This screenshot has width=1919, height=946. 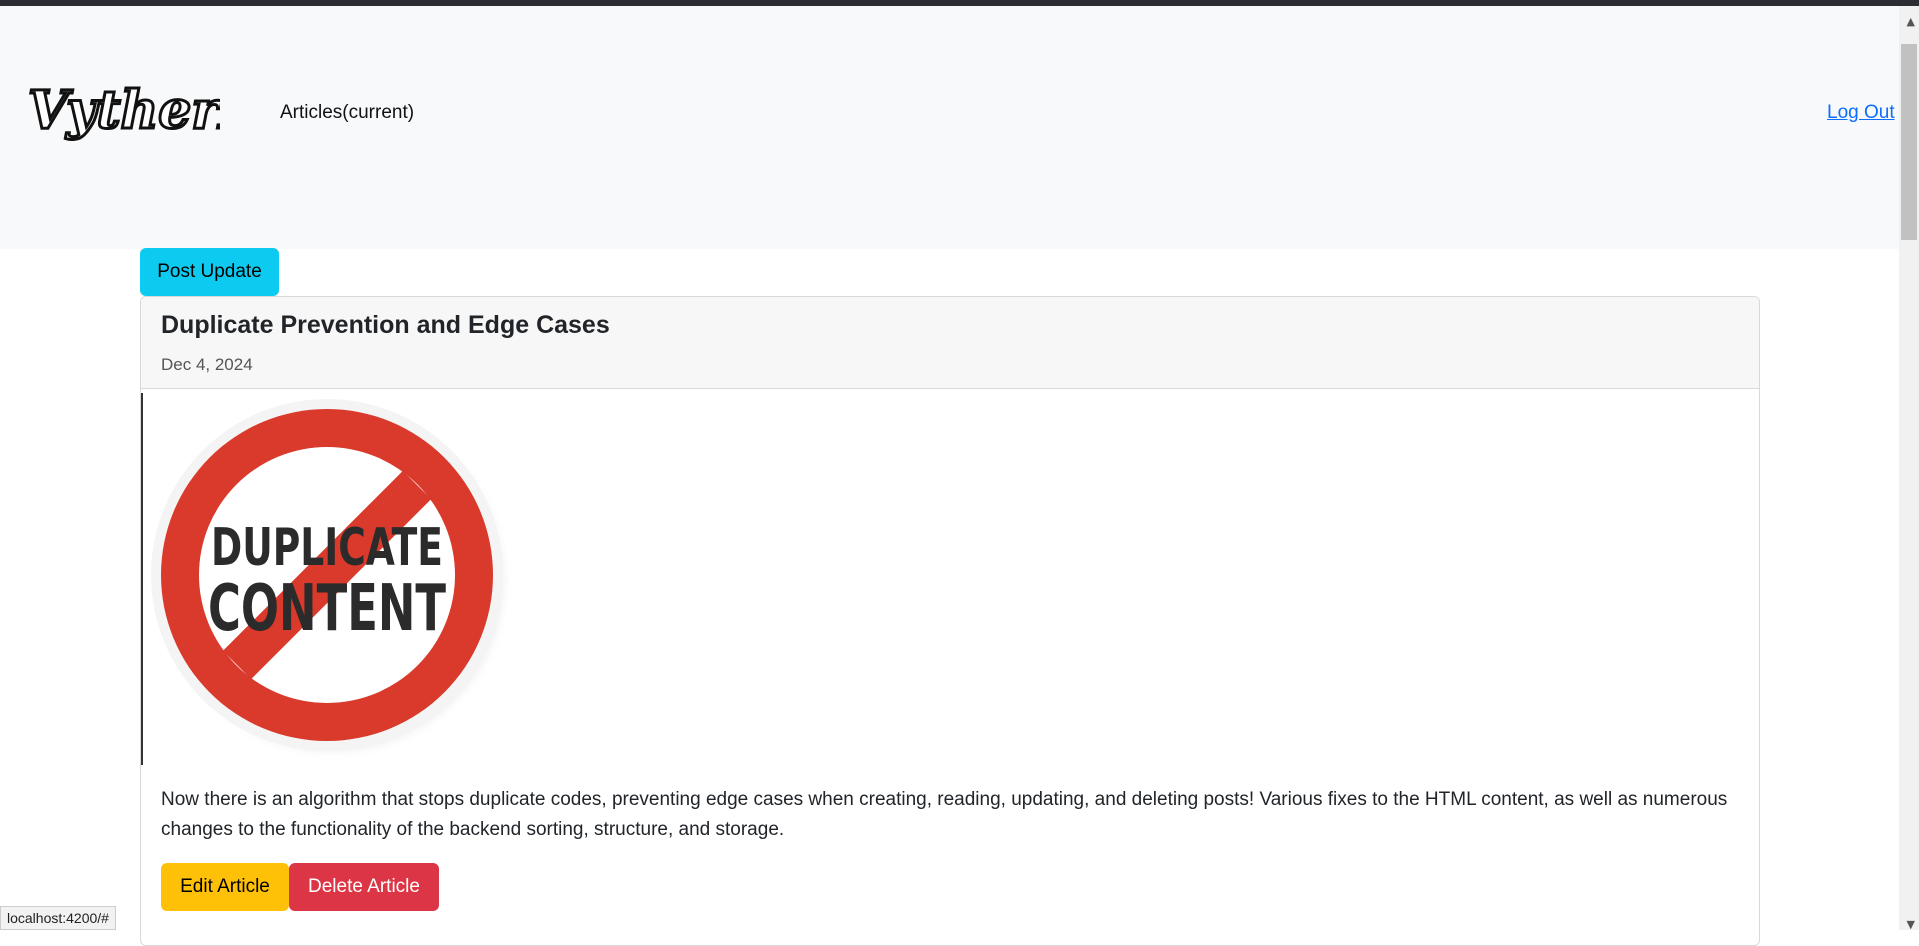 I want to click on edit-article-button: Edit Article, so click(x=225, y=887).